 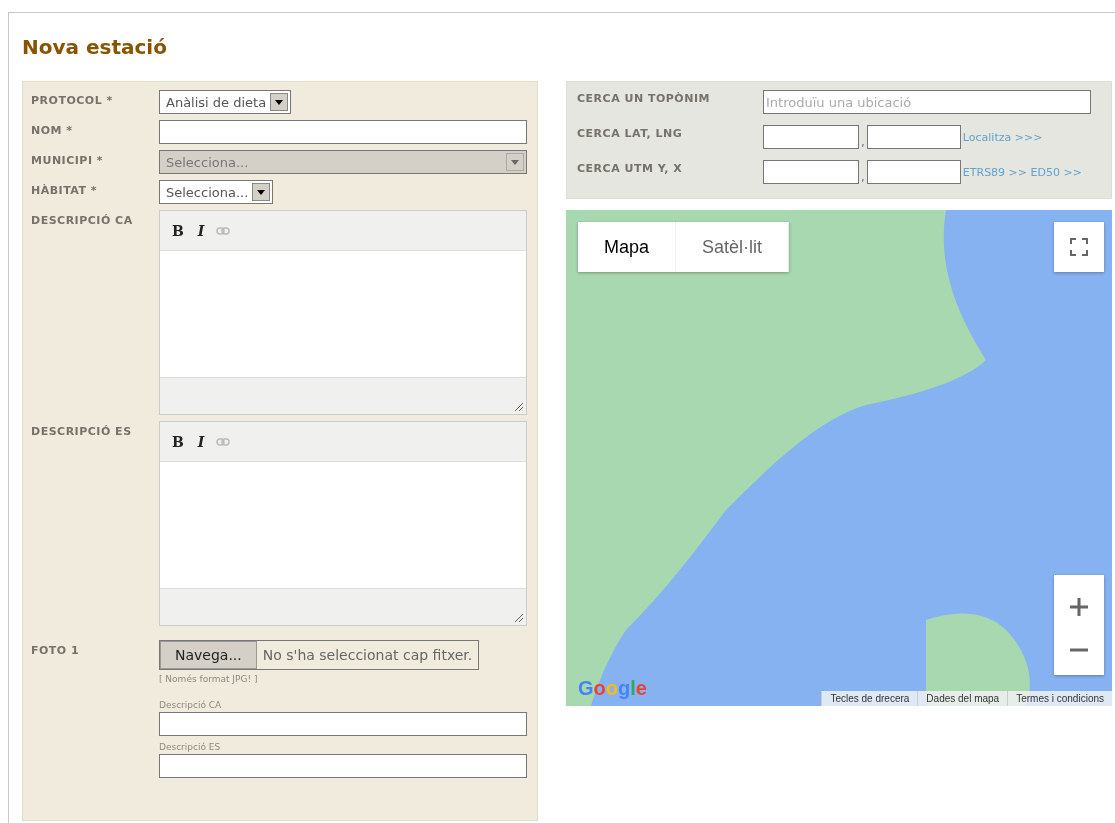 What do you see at coordinates (733, 247) in the screenshot?
I see `map-type-tab: Satèl·lit` at bounding box center [733, 247].